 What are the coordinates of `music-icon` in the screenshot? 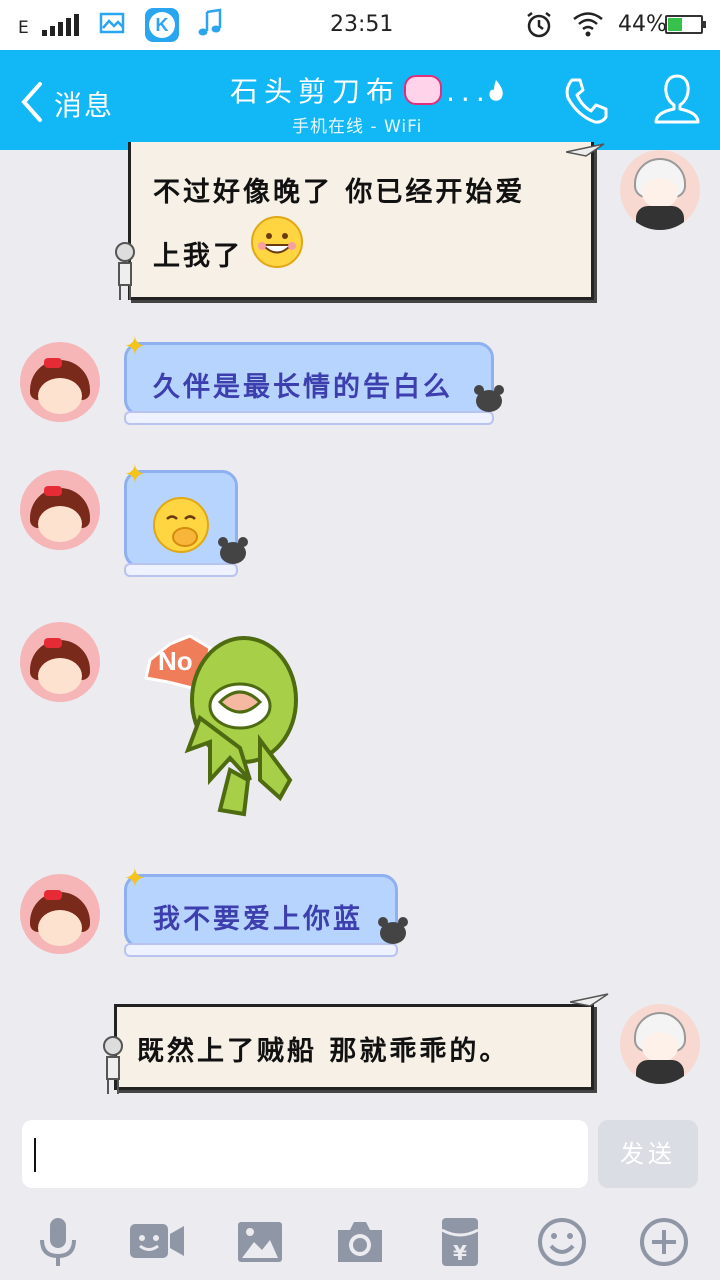 It's located at (210, 22).